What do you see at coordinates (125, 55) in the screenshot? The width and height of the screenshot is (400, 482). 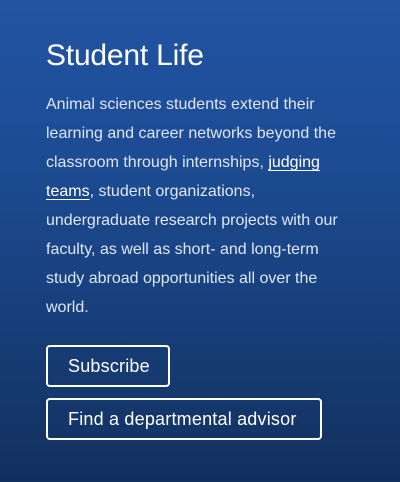 I see `section-title: Student Life` at bounding box center [125, 55].